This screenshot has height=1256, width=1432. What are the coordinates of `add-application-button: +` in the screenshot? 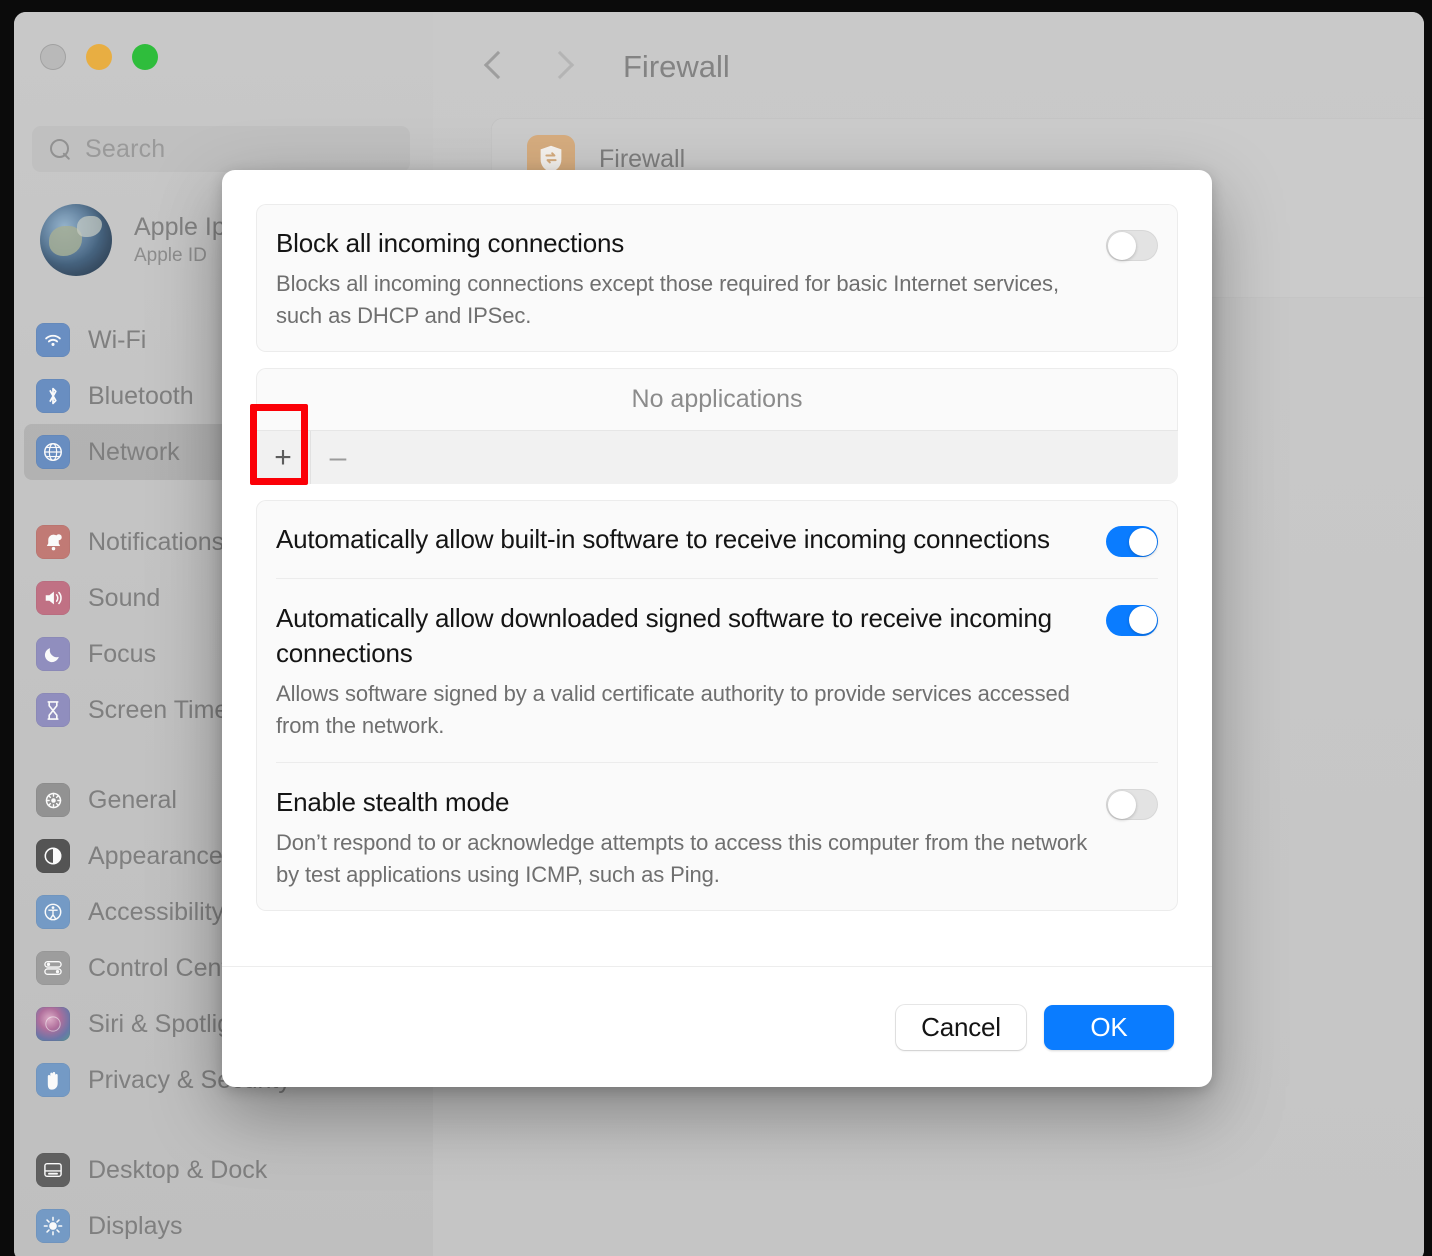 It's located at (283, 458).